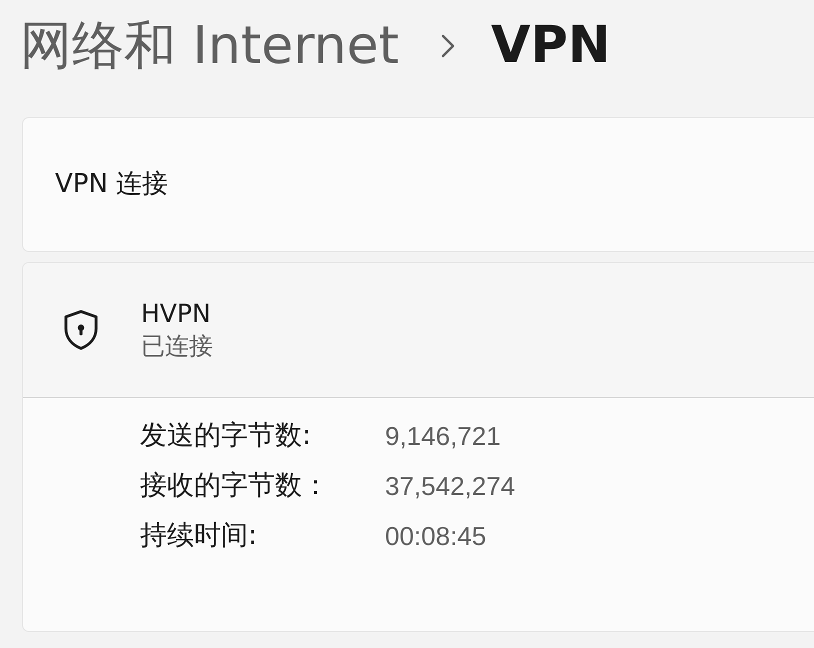 The image size is (814, 648). I want to click on chevron-icon, so click(448, 46).